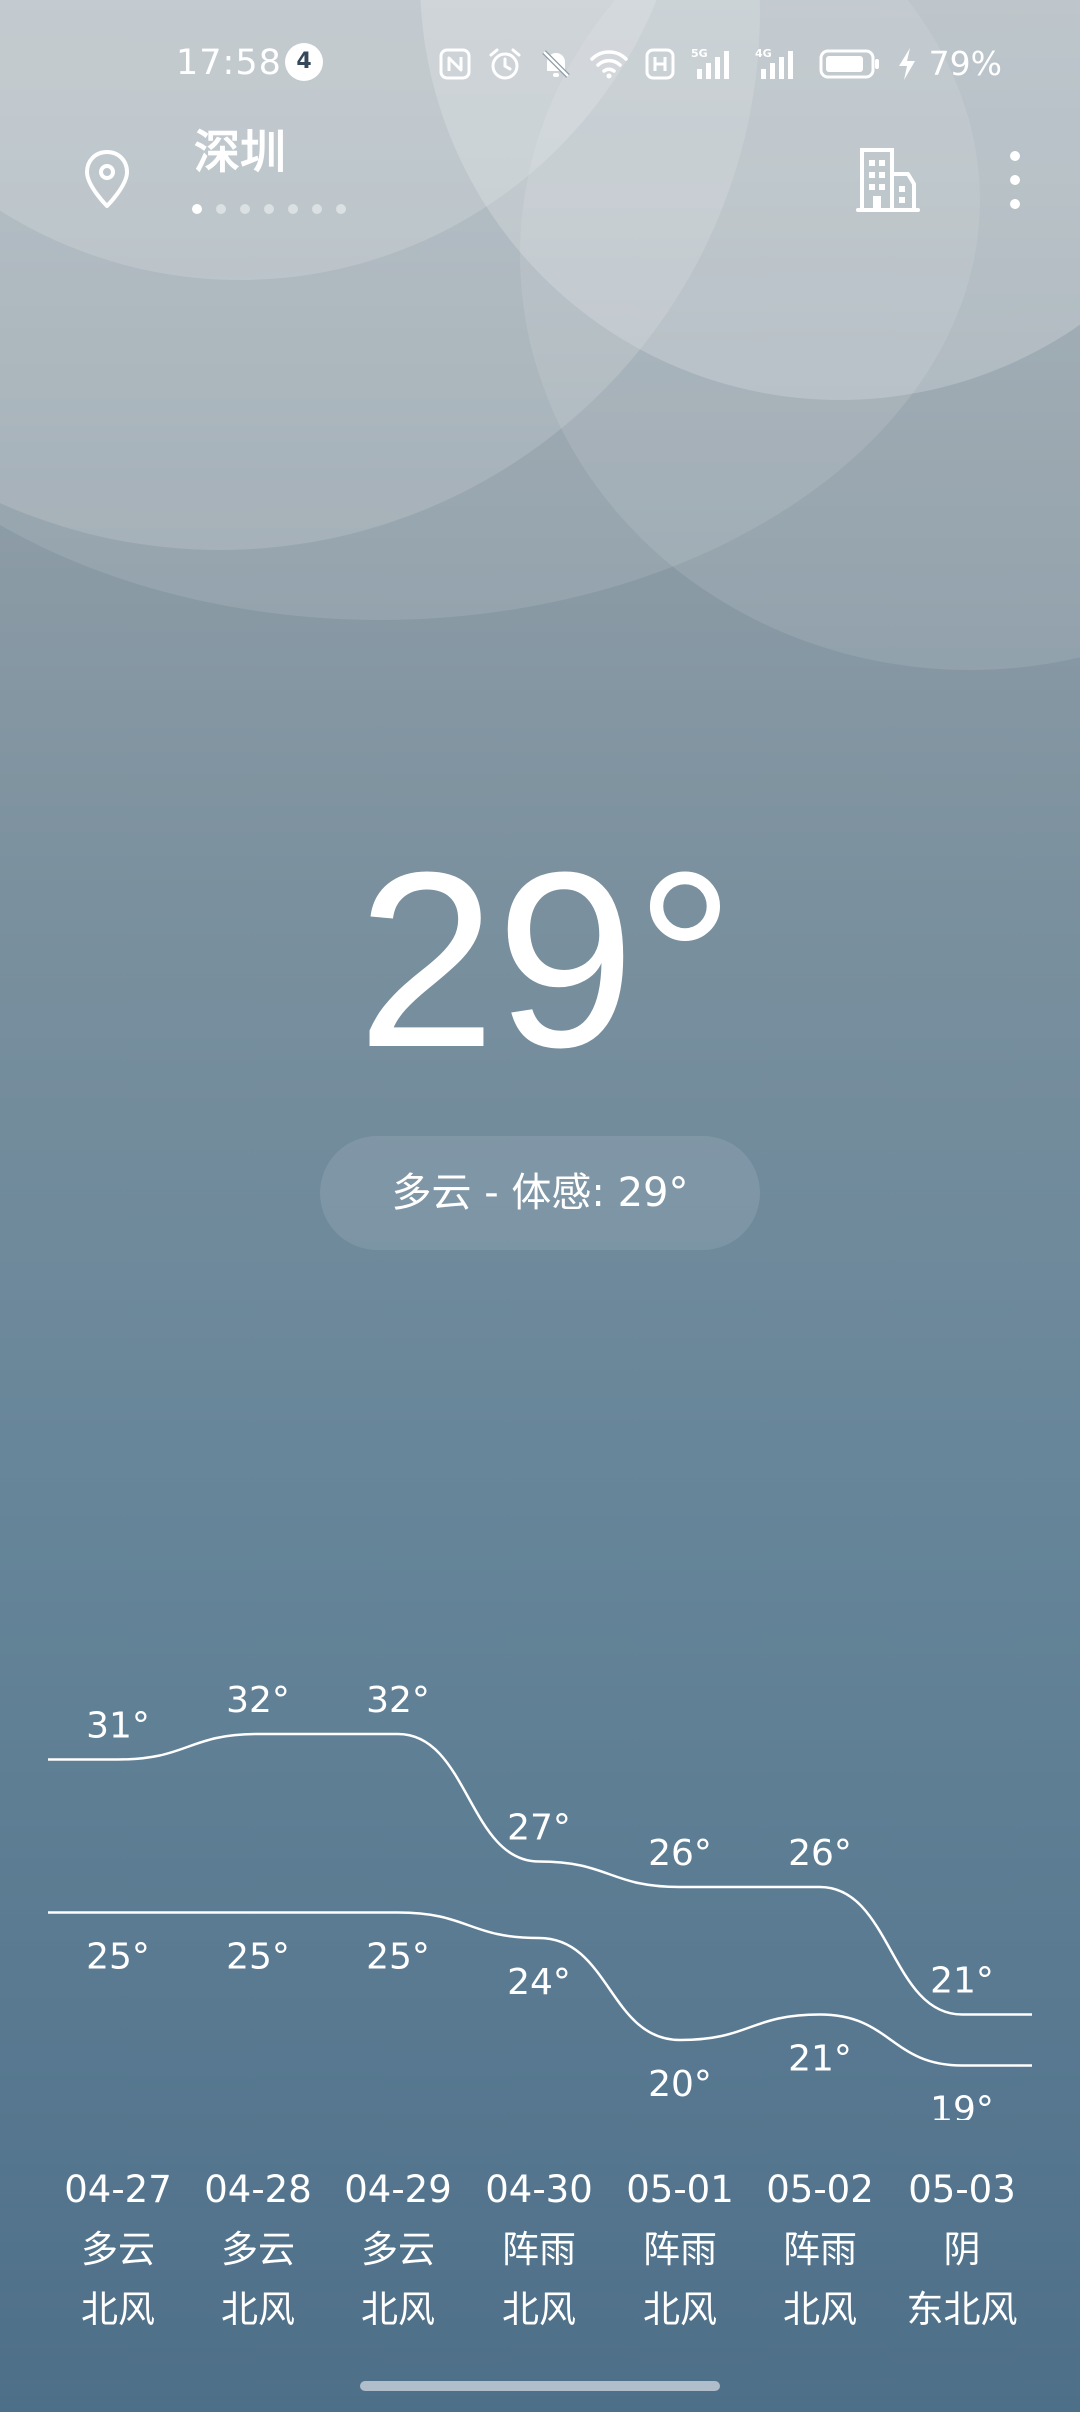 This screenshot has height=2412, width=1080. I want to click on forecast-day-date: 05-02, so click(820, 2189).